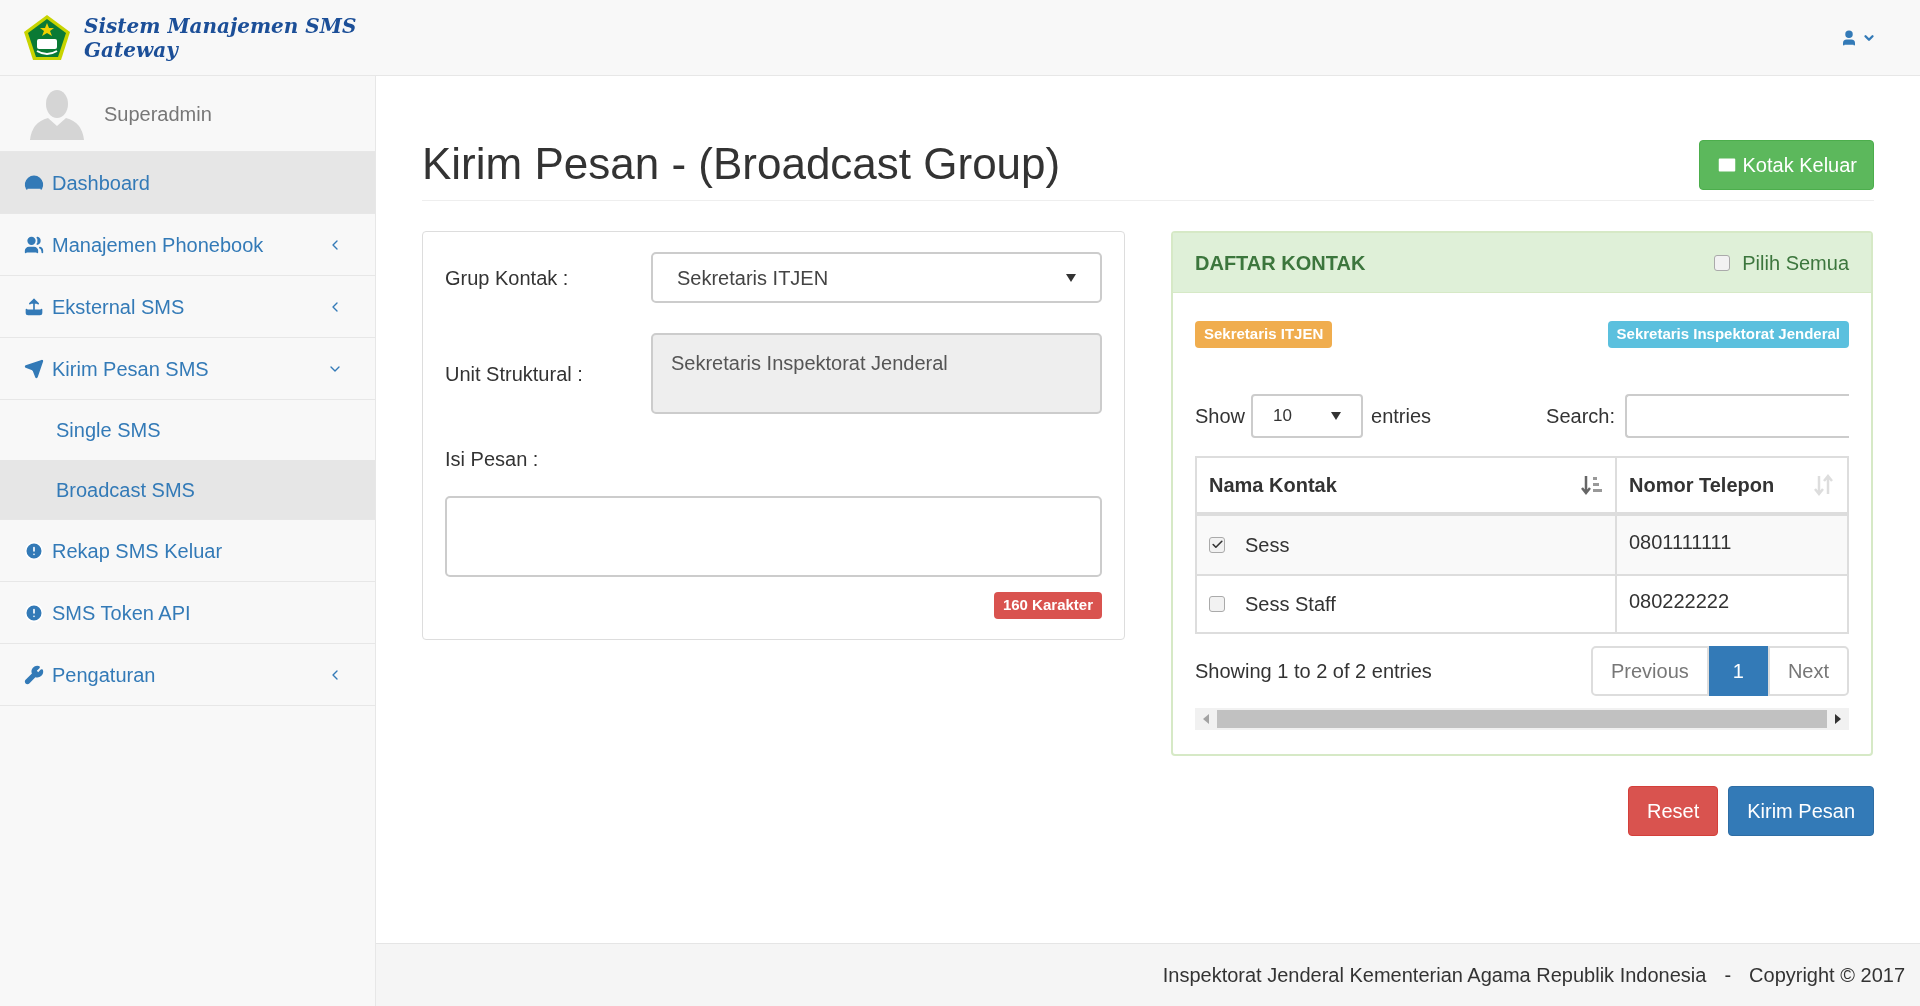  Describe the element at coordinates (1728, 334) in the screenshot. I see `group-badge: Sekretaris Inspektorat Jenderal` at that location.